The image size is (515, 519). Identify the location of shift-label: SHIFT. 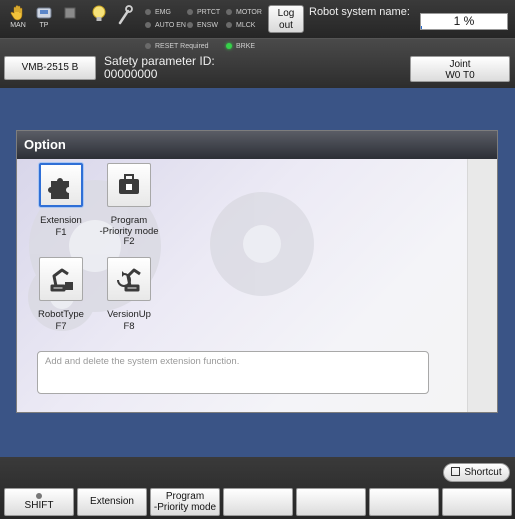
(39, 505).